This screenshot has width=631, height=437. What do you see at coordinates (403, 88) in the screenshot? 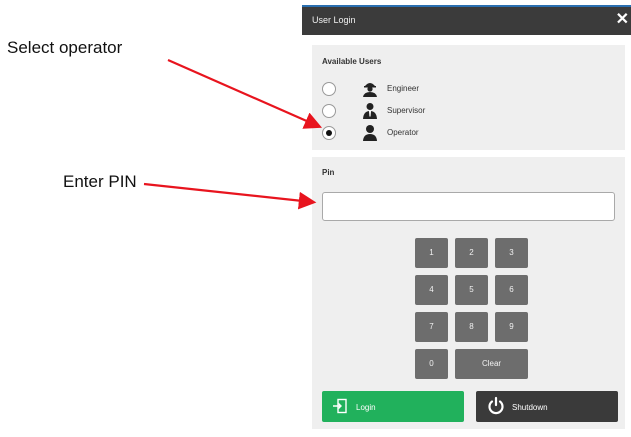
I see `engineer-label: Engineer` at bounding box center [403, 88].